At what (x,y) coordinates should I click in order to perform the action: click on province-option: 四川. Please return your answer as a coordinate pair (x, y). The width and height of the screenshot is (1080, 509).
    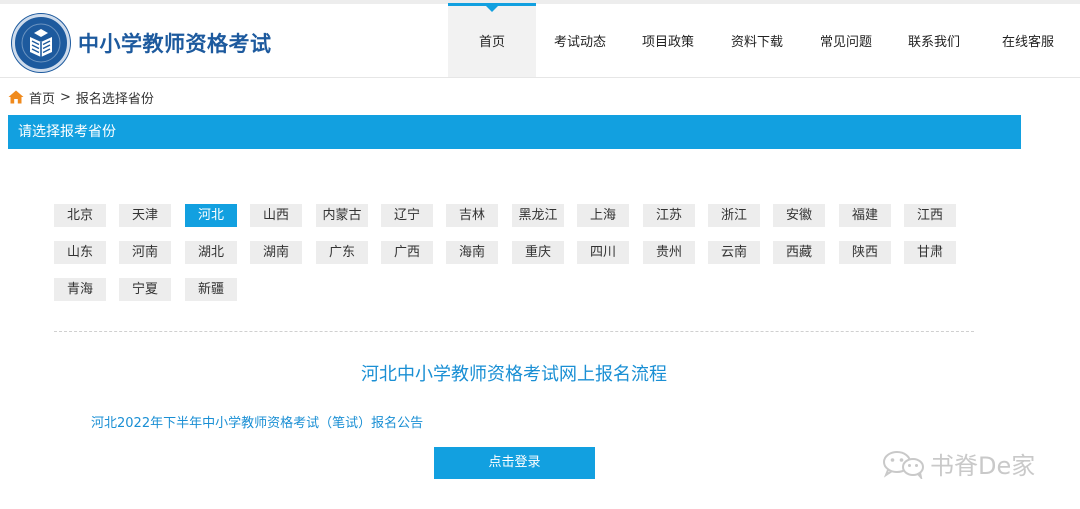
    Looking at the image, I should click on (603, 252).